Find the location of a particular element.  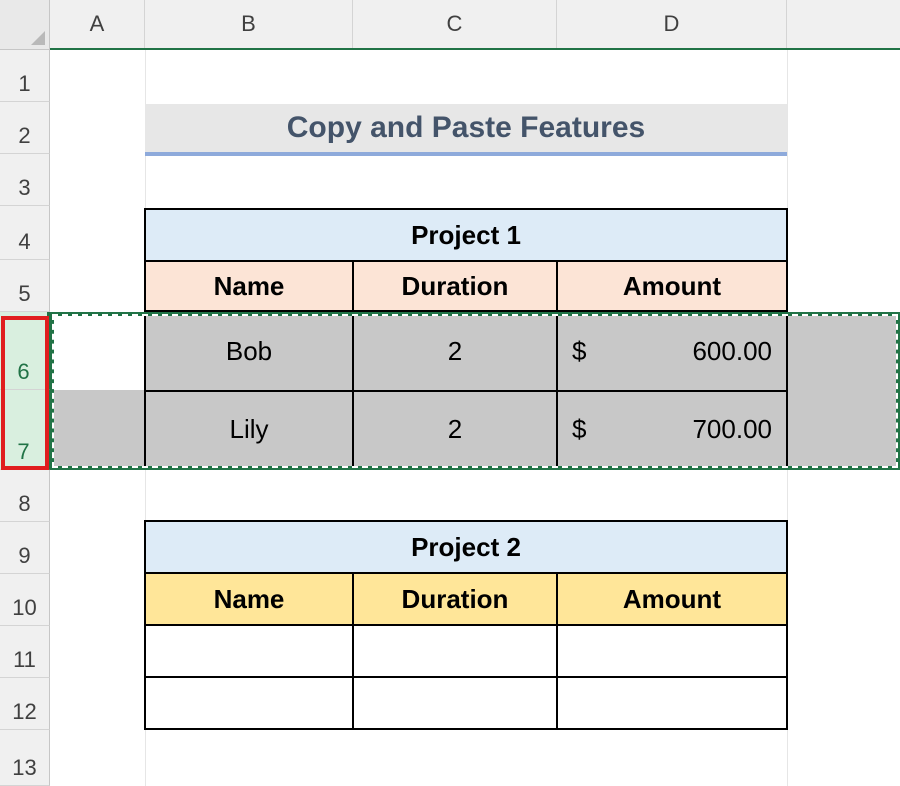

column-header-e is located at coordinates (843, 24).